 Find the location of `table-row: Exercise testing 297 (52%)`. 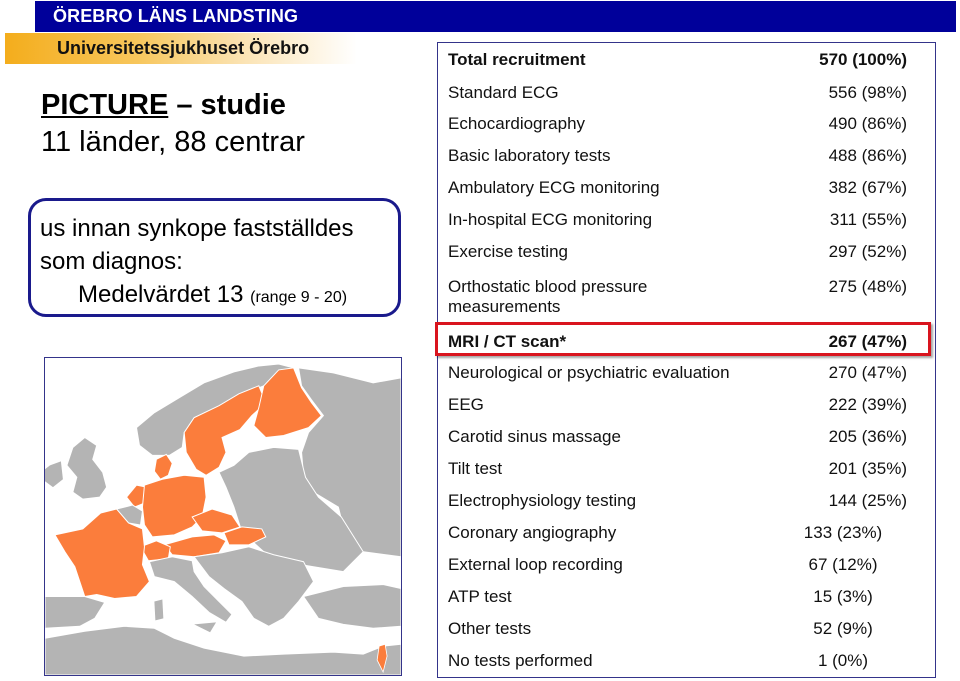

table-row: Exercise testing 297 (52%) is located at coordinates (686, 253).